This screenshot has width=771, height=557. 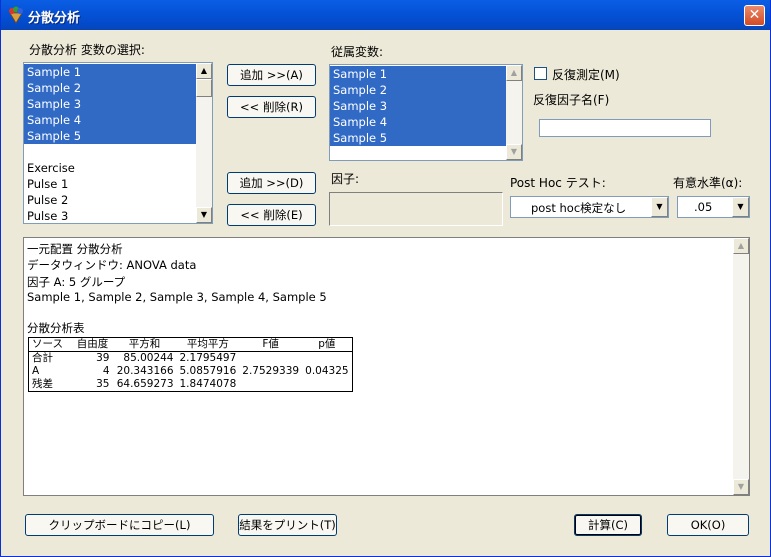 I want to click on post-hoc-value: post hoc検定なし, so click(x=579, y=208).